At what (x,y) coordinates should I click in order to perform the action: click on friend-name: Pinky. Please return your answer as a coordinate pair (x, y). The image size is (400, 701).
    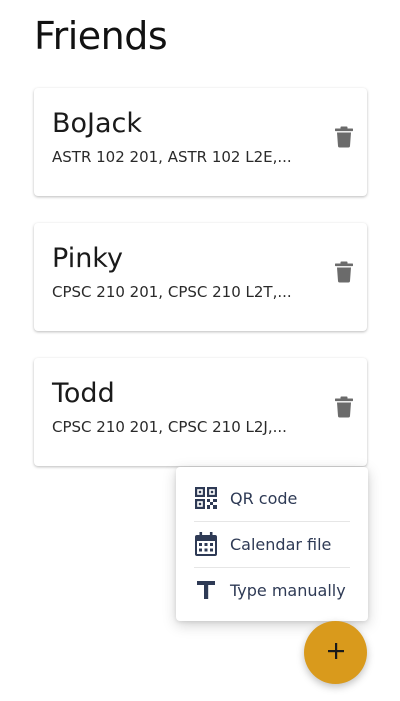
    Looking at the image, I should click on (87, 258).